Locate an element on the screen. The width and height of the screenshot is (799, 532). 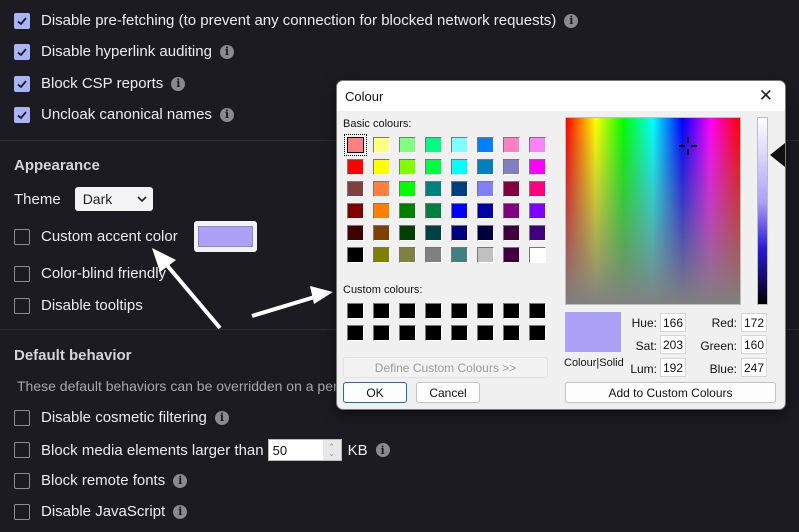
sat-field: 203 is located at coordinates (673, 344).